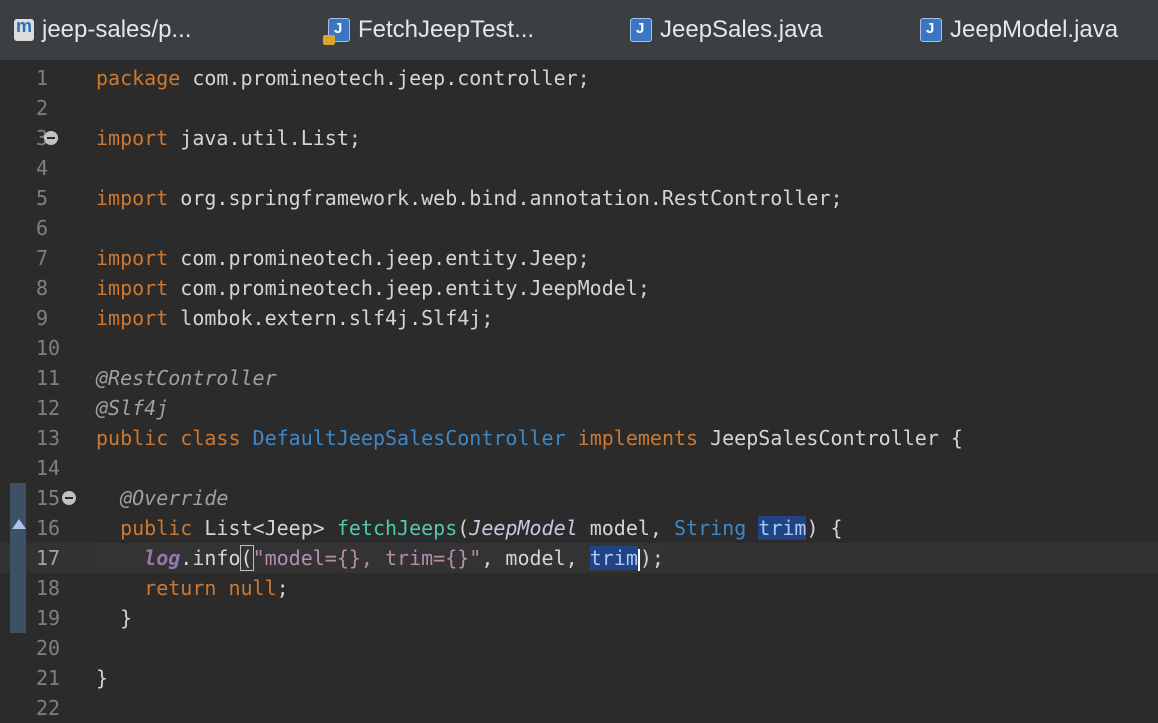 The height and width of the screenshot is (723, 1158). I want to click on annotation: @RestController, so click(186, 378).